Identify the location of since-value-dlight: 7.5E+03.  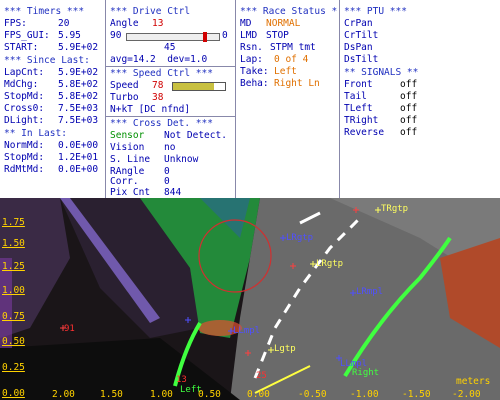
(78, 120).